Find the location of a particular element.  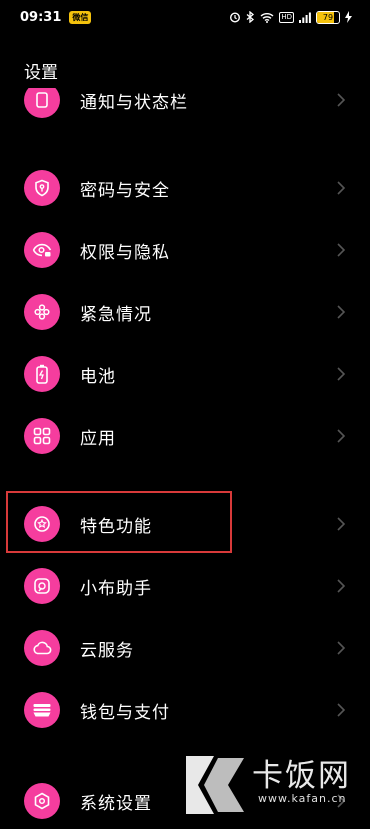

assistant-icon is located at coordinates (42, 586).